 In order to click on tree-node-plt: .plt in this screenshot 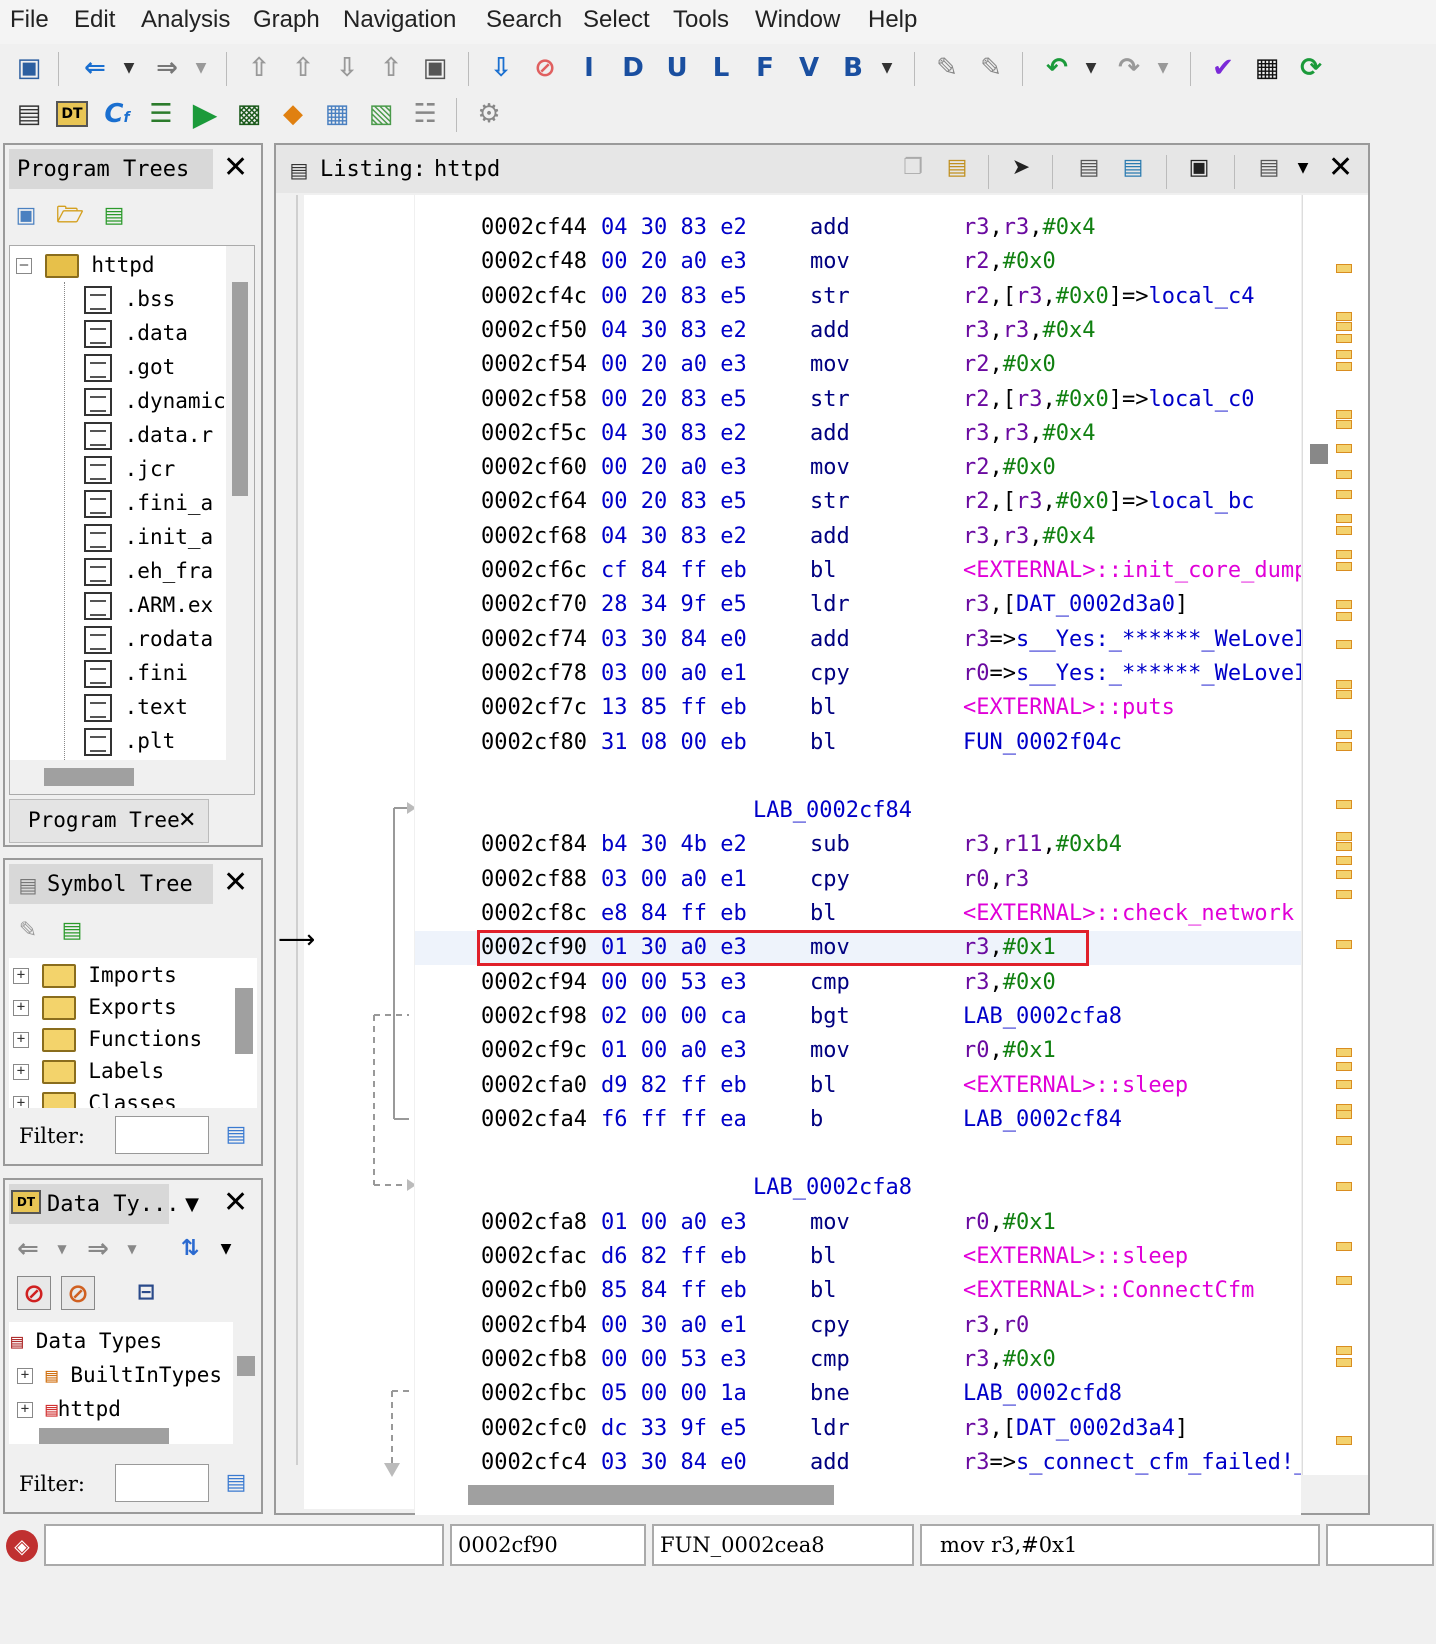, I will do `click(129, 741)`.